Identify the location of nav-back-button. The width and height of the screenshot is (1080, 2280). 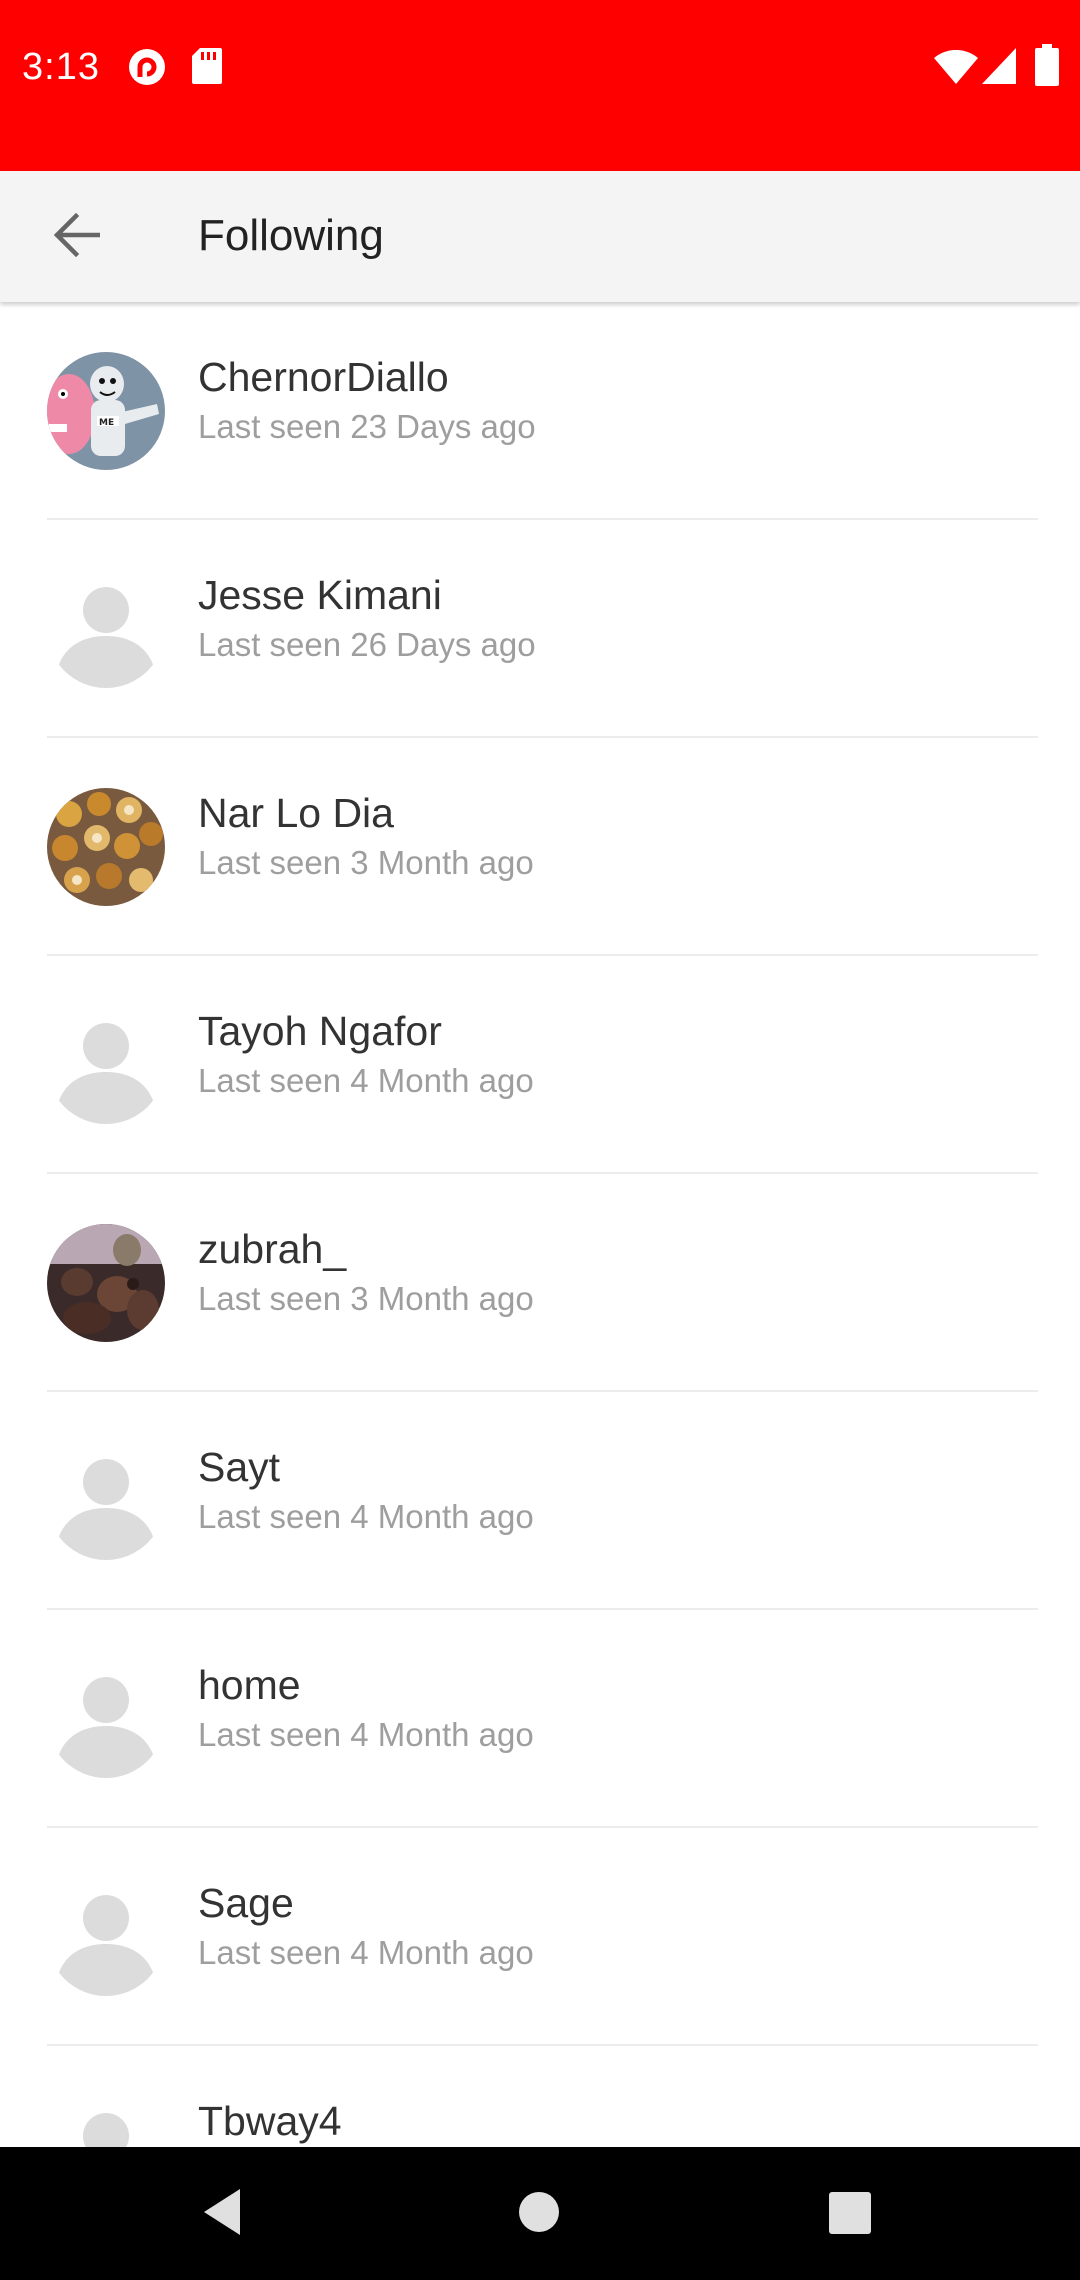
(223, 2214).